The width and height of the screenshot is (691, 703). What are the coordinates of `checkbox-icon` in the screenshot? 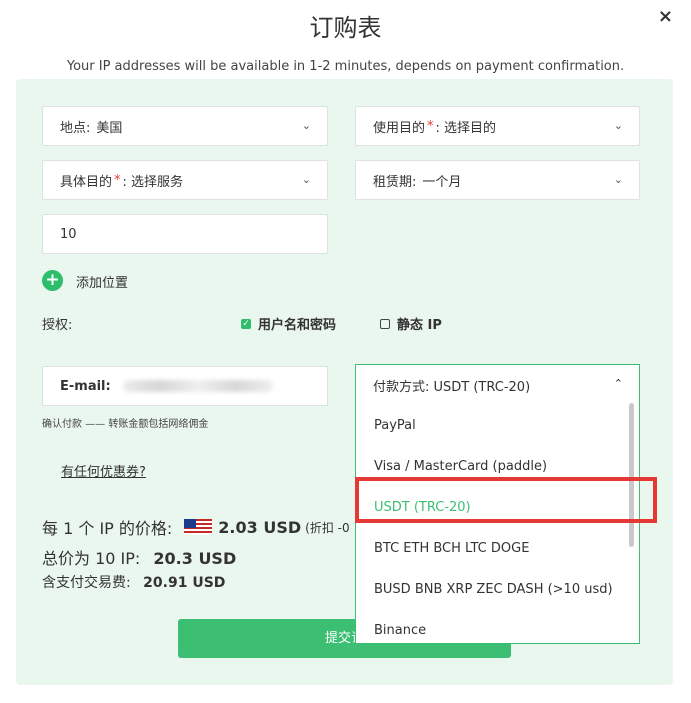 It's located at (385, 323).